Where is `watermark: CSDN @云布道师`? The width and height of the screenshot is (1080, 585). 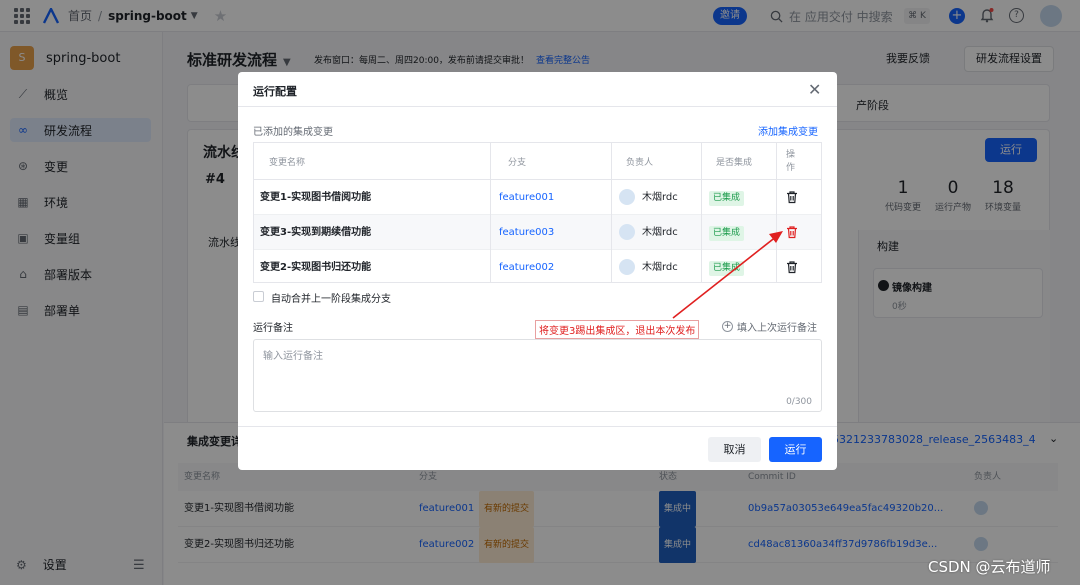 watermark: CSDN @云布道师 is located at coordinates (989, 567).